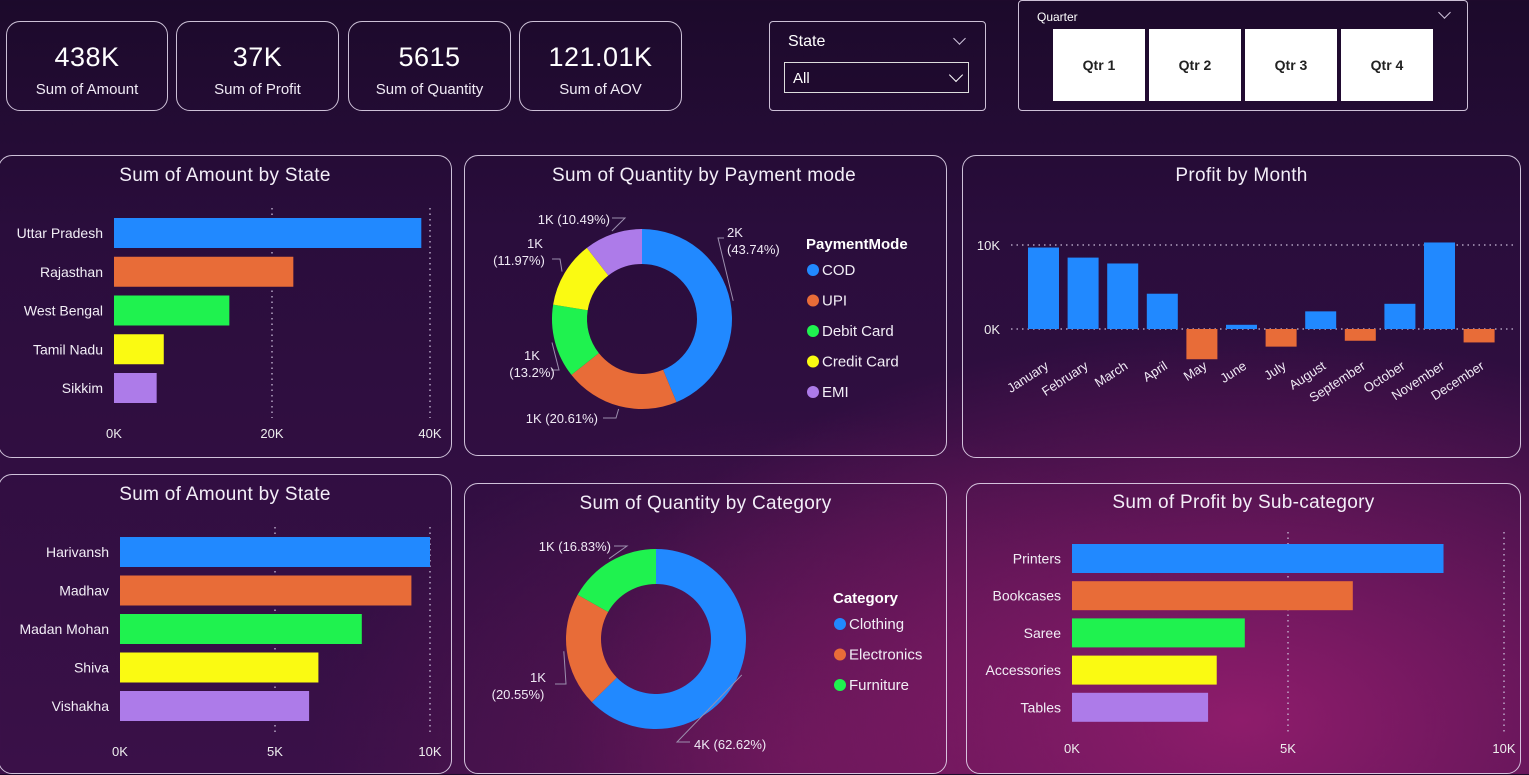  What do you see at coordinates (1233, 372) in the screenshot?
I see `x-tick-label: June` at bounding box center [1233, 372].